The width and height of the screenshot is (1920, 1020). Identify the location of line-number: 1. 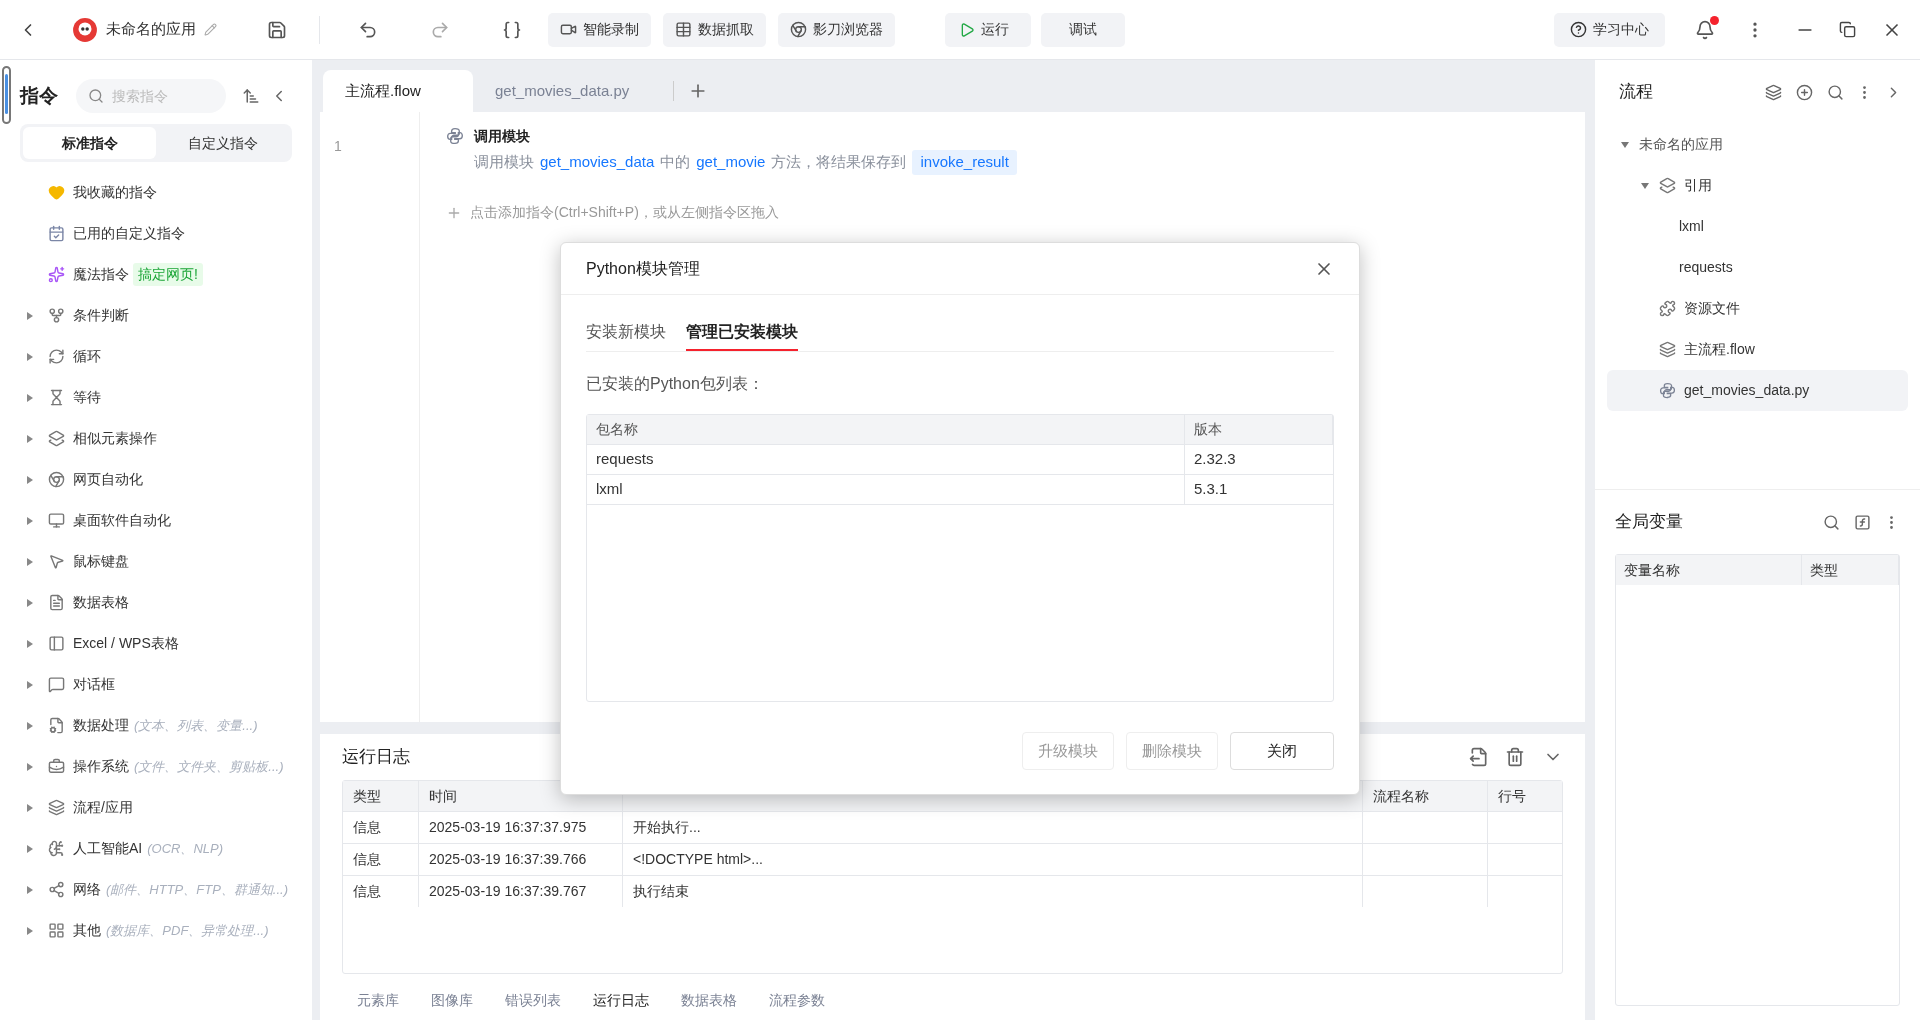
(338, 146).